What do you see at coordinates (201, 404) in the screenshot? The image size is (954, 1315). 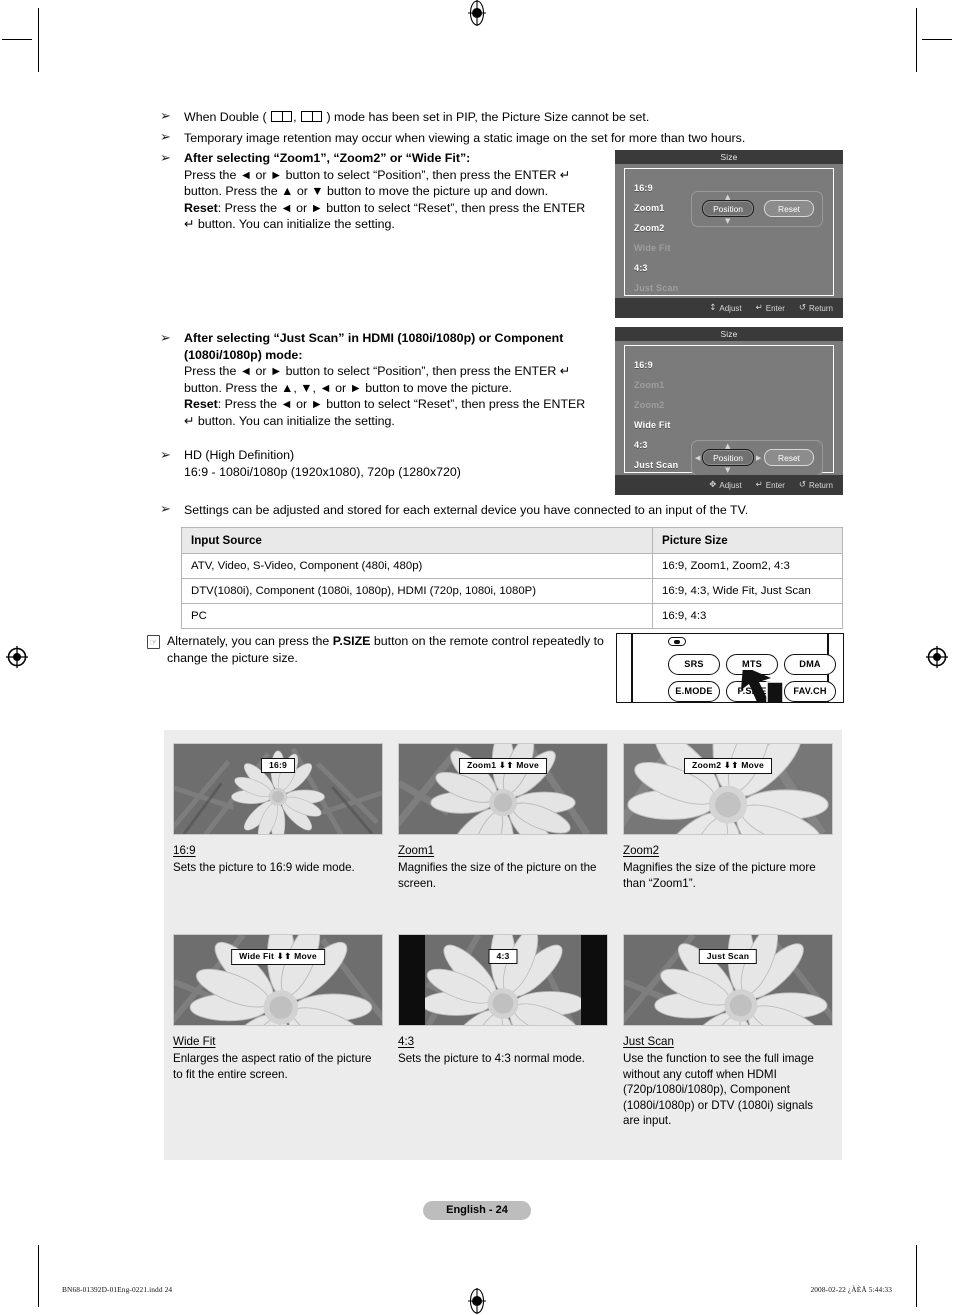 I see `reset-keyword: Reset` at bounding box center [201, 404].